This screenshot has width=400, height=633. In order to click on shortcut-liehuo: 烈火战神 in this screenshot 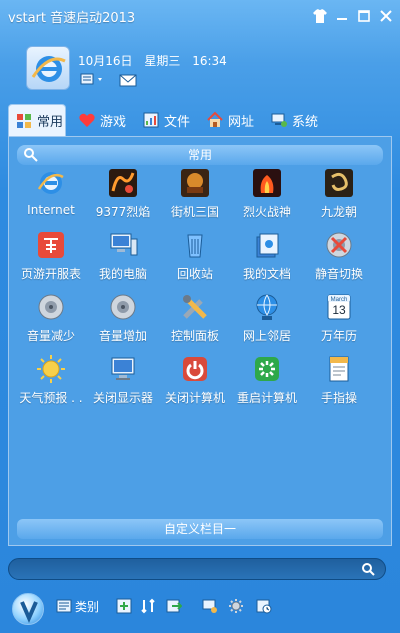, I will do `click(267, 197)`.